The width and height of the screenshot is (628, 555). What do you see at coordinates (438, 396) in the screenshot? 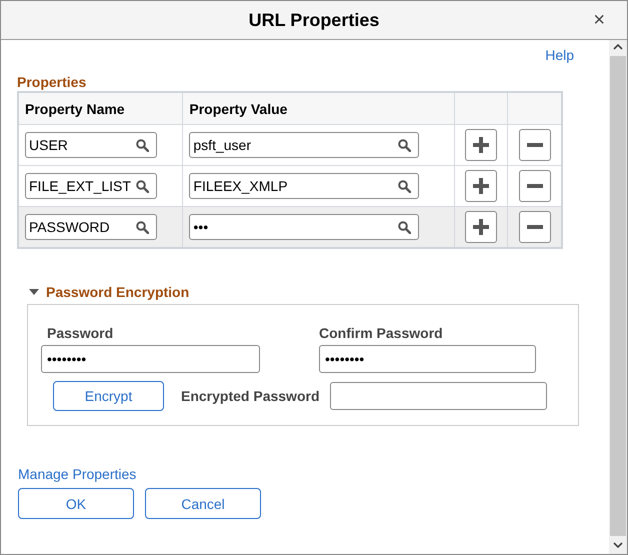
I see `input-field` at bounding box center [438, 396].